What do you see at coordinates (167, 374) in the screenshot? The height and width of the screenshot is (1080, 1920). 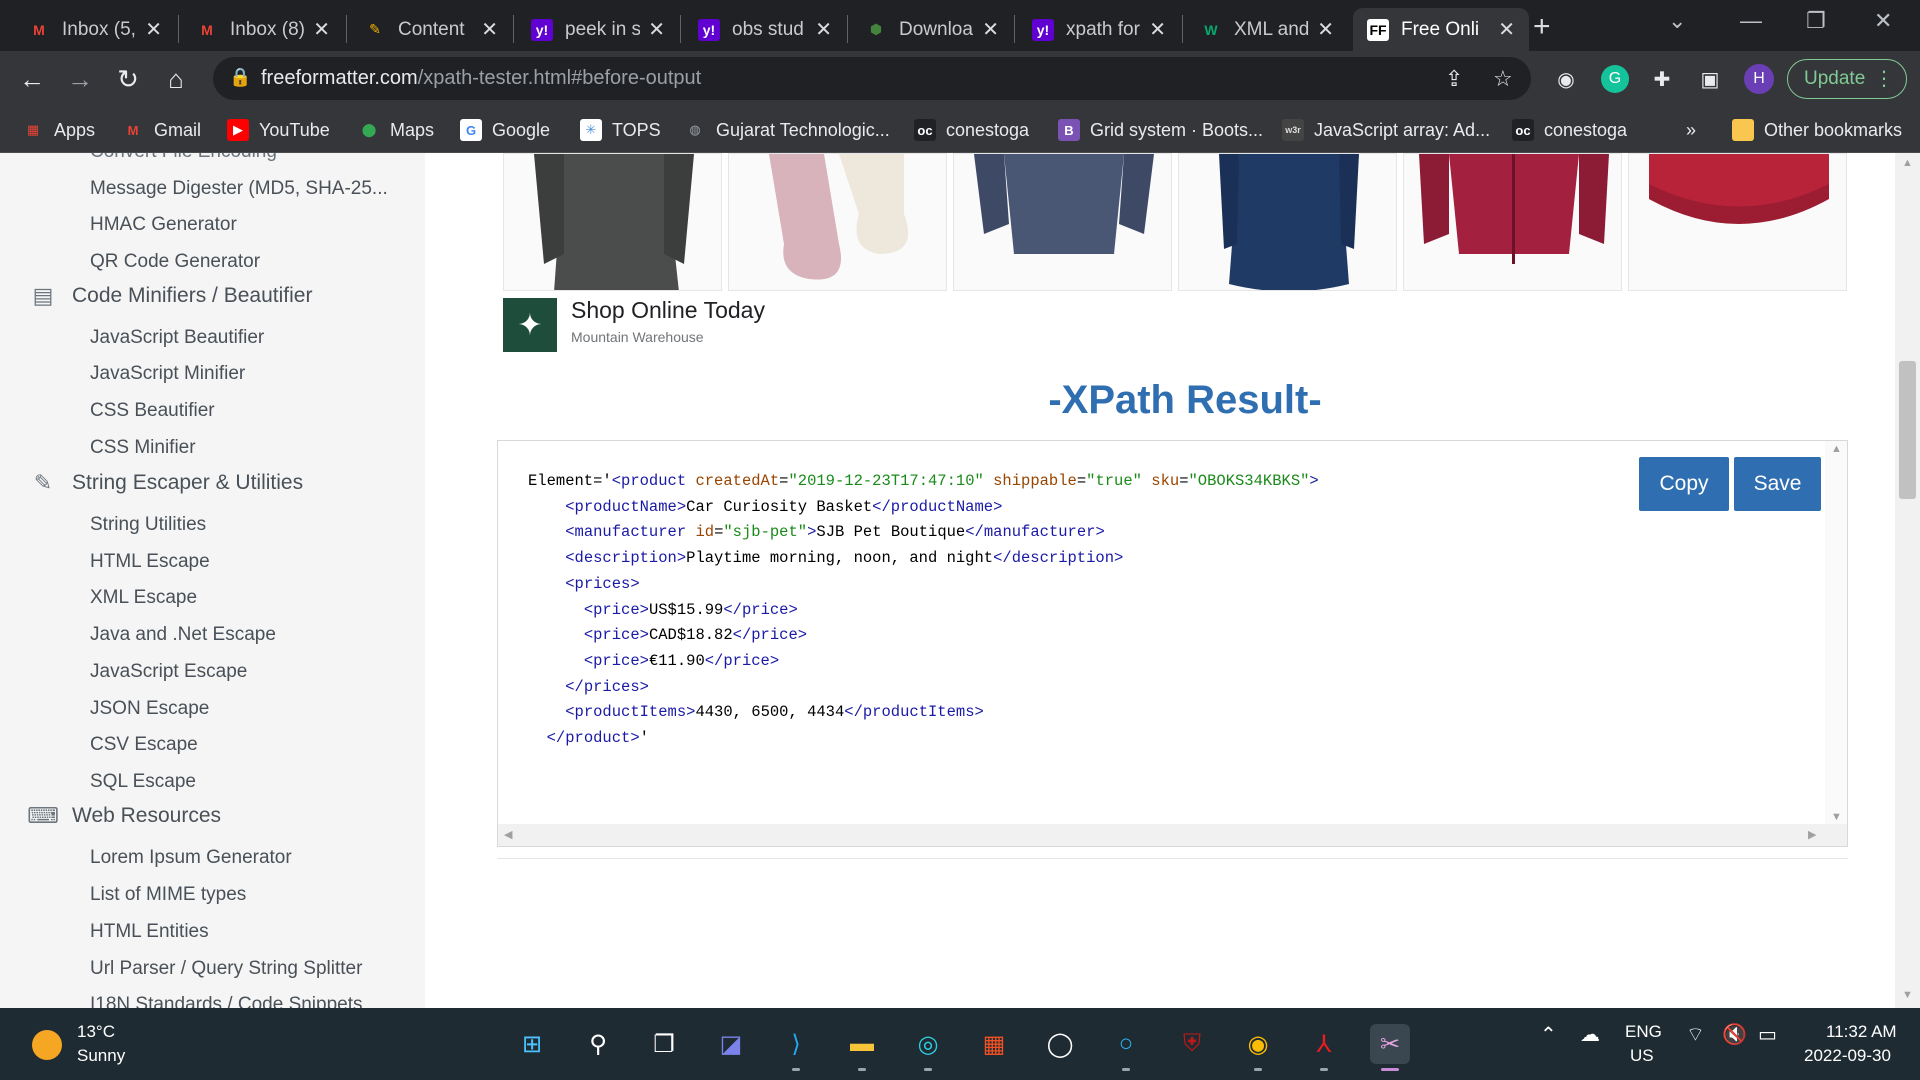 I see `sidebar-item-js-minifier: JavaScript Minifier` at bounding box center [167, 374].